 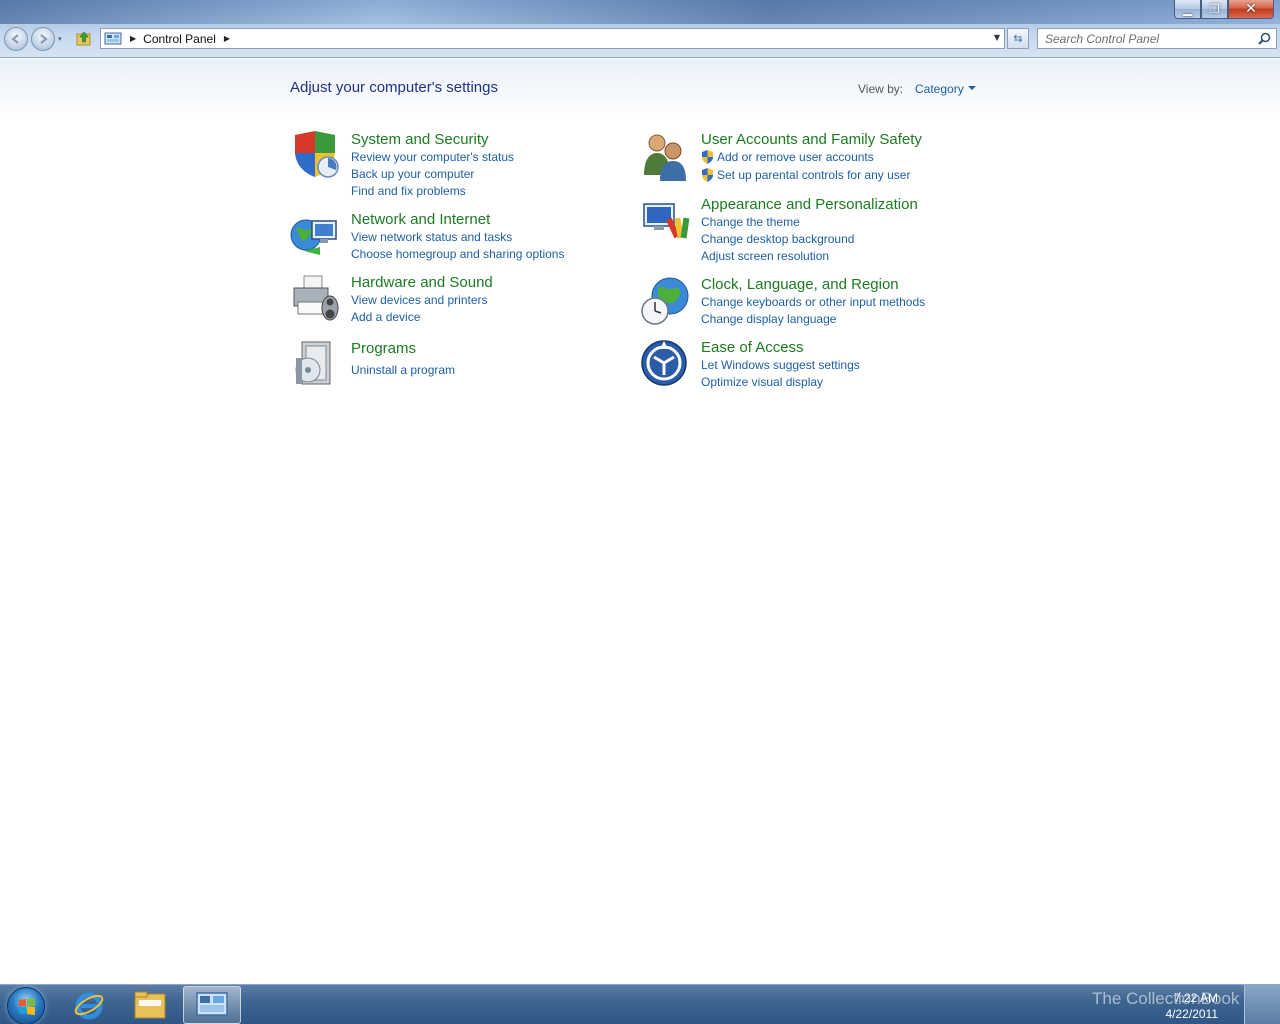 I want to click on parental-controls-link: Set up parental controls for any user, so click(x=813, y=175).